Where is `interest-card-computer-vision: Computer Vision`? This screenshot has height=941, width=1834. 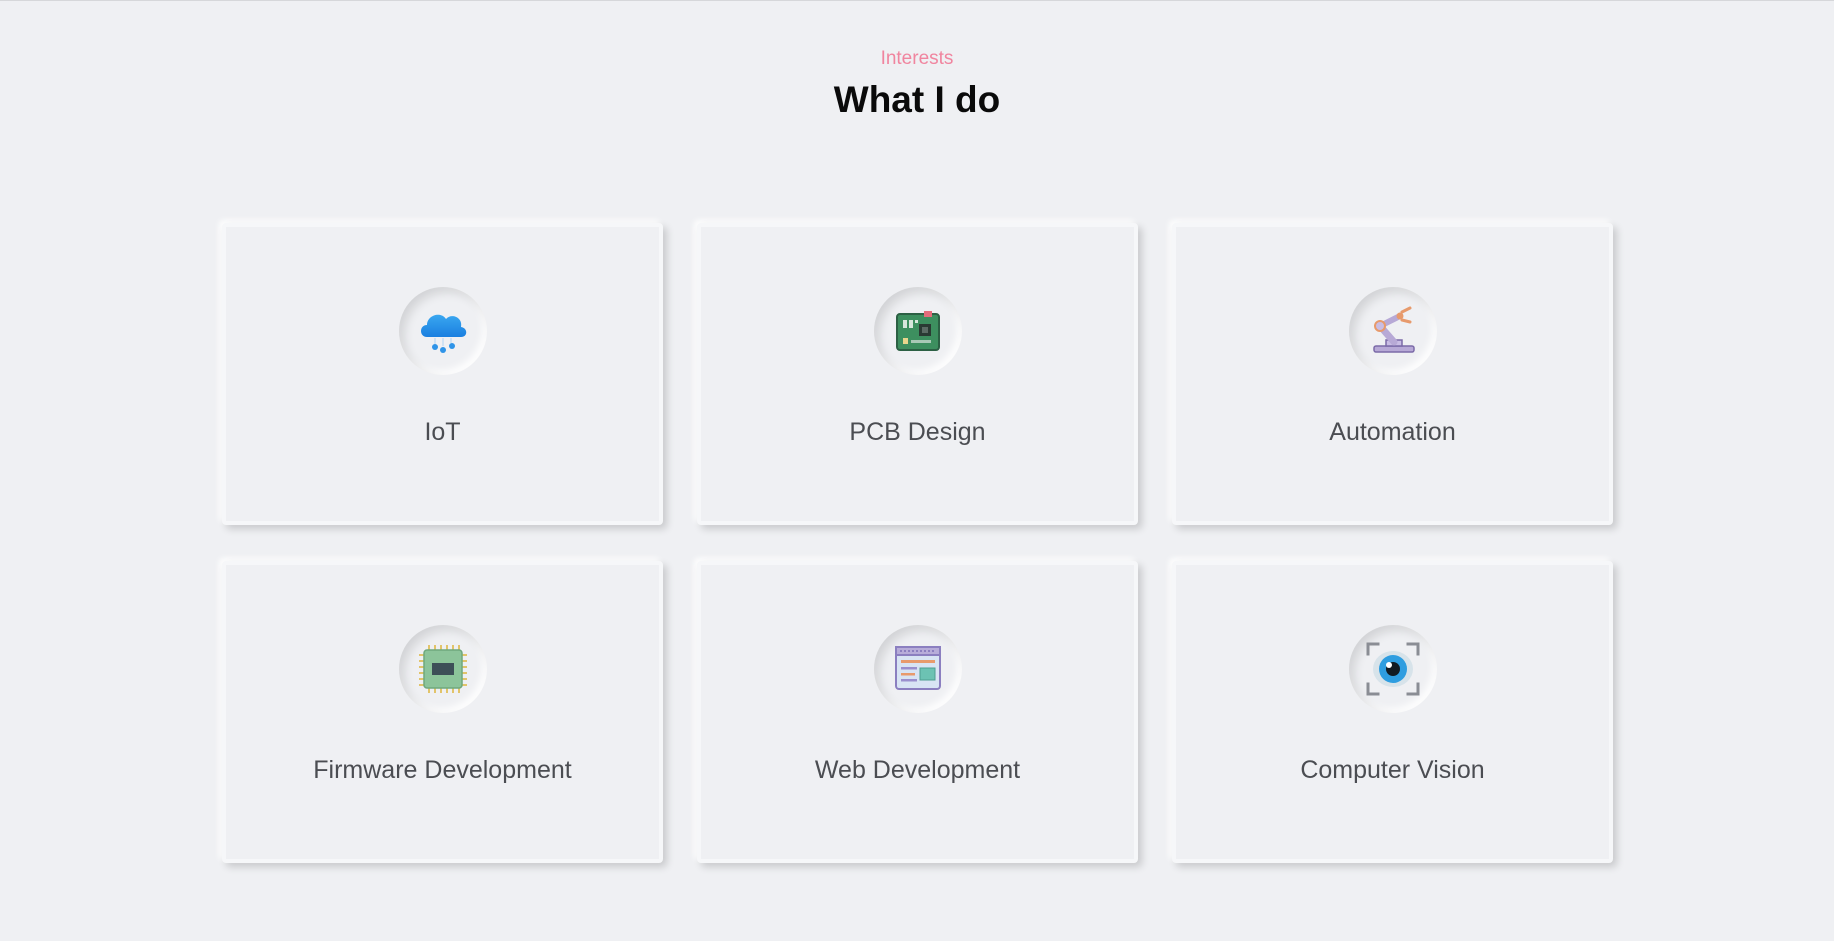
interest-card-computer-vision: Computer Vision is located at coordinates (1392, 712).